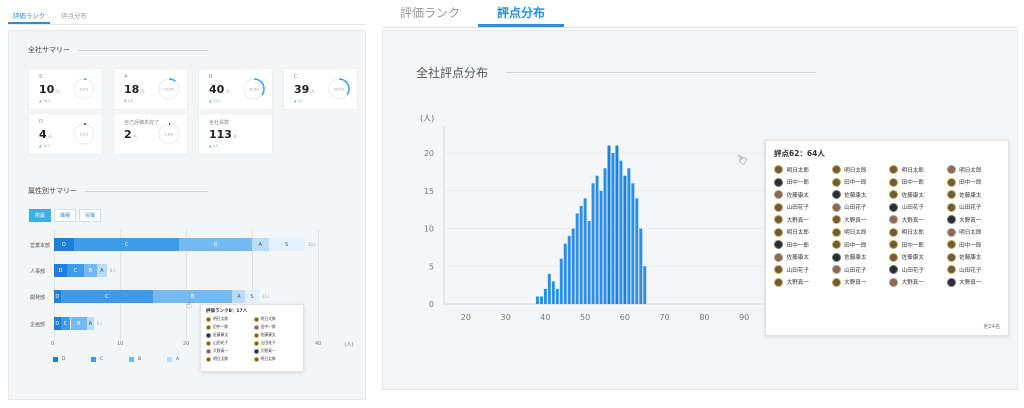 This screenshot has width=1024, height=408. I want to click on x-tick-label: 10, so click(120, 344).